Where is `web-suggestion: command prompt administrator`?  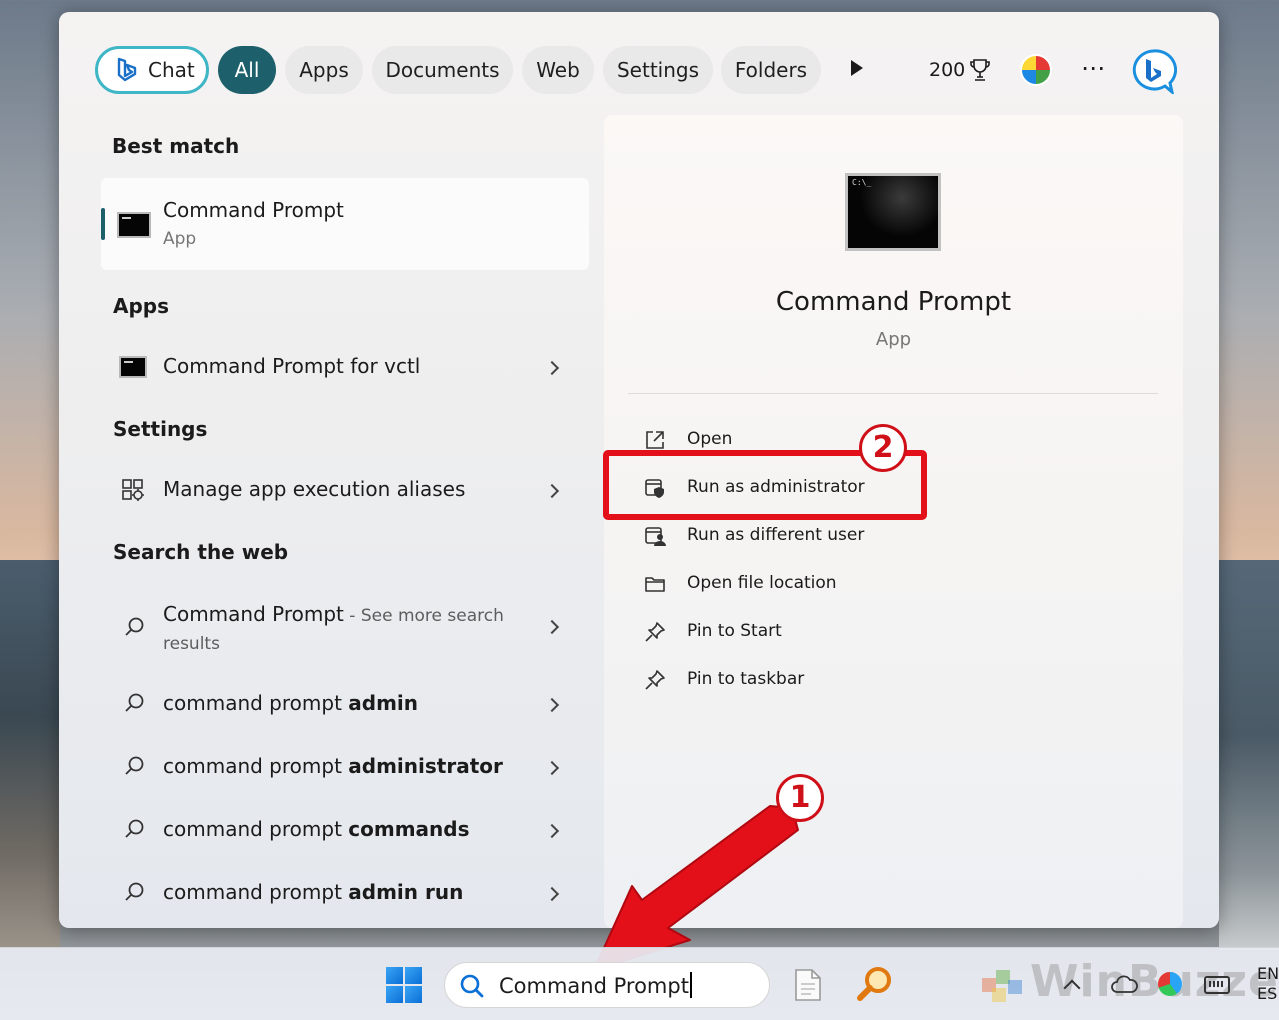
web-suggestion: command prompt administrator is located at coordinates (345, 767).